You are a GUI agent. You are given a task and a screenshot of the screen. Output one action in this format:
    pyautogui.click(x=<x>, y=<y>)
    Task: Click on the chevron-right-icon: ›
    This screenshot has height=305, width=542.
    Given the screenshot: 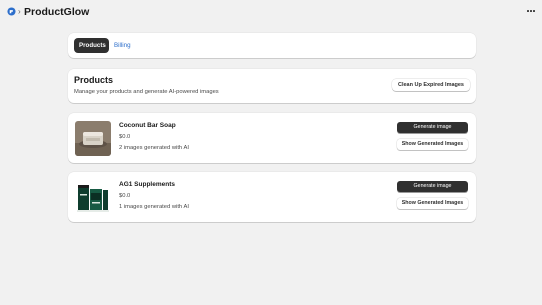 What is the action you would take?
    pyautogui.click(x=19, y=11)
    